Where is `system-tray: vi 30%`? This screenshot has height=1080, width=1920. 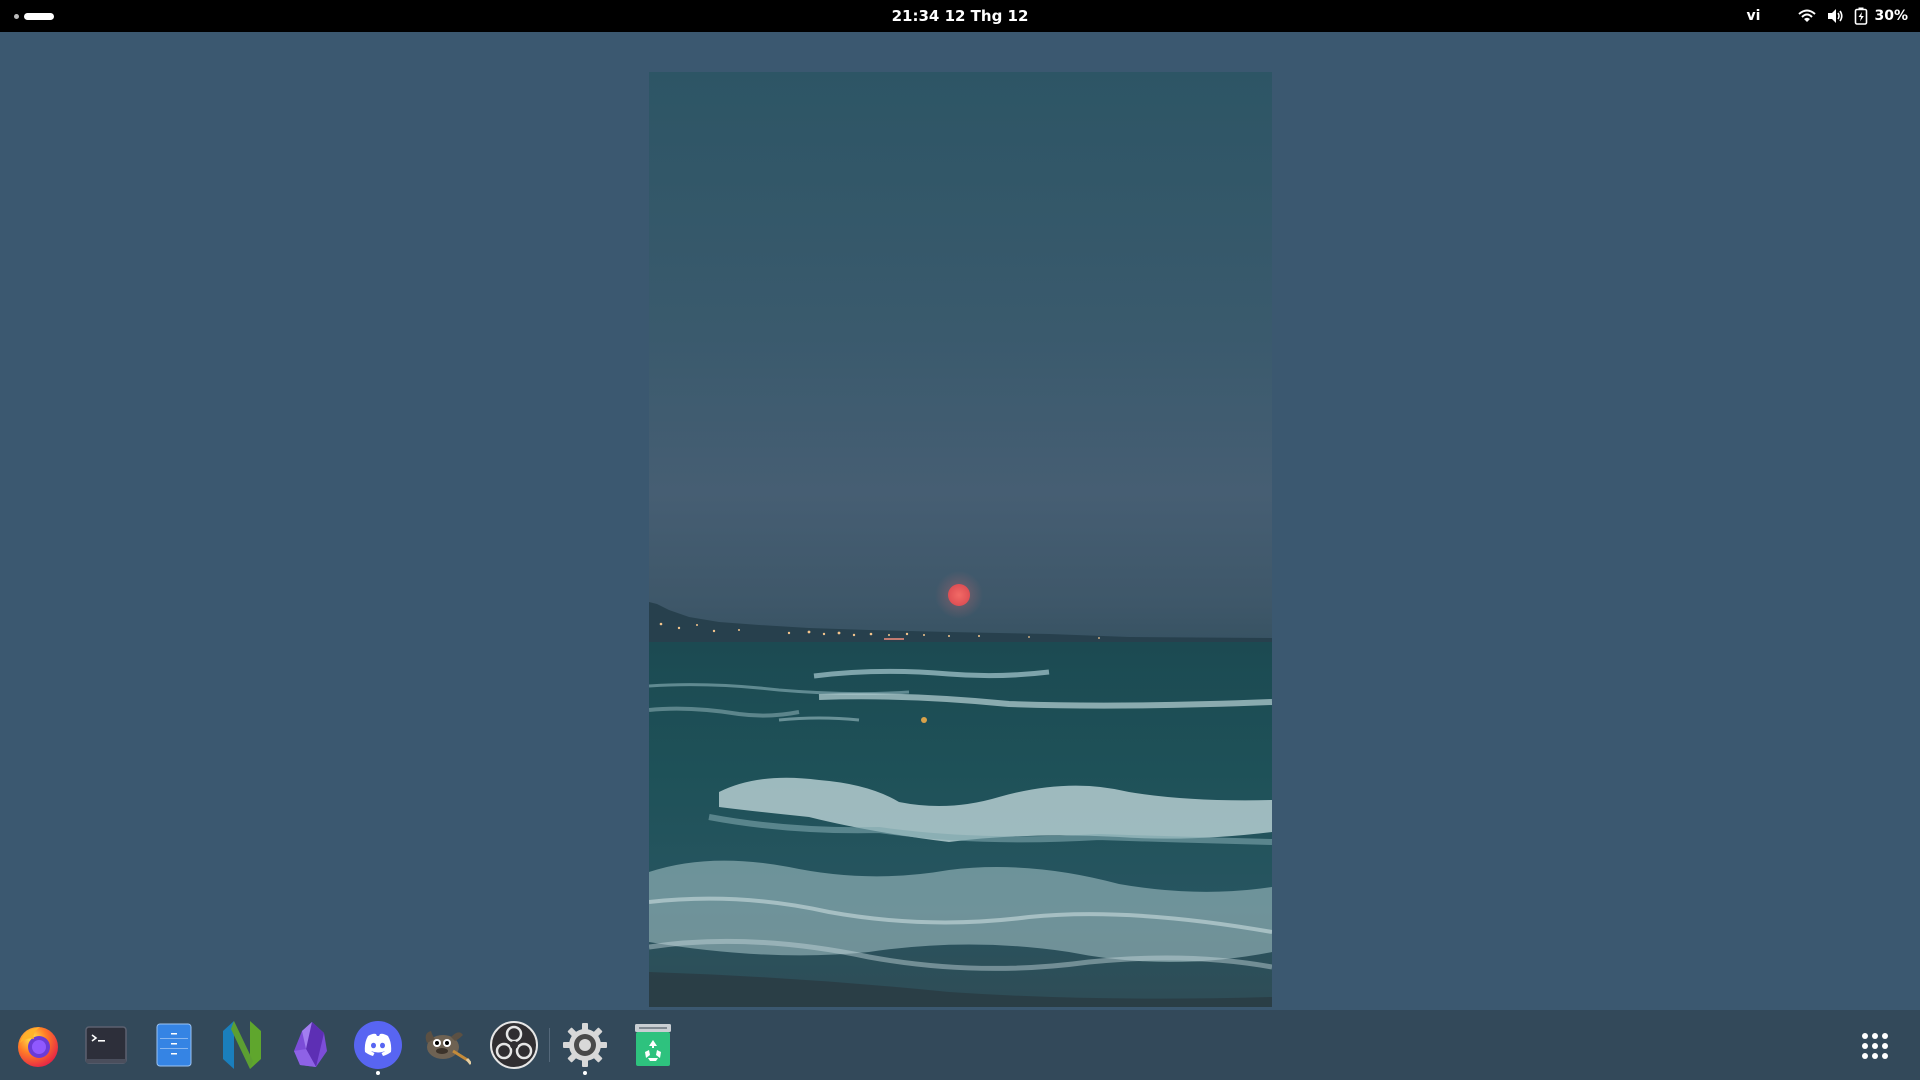 system-tray: vi 30% is located at coordinates (1827, 16).